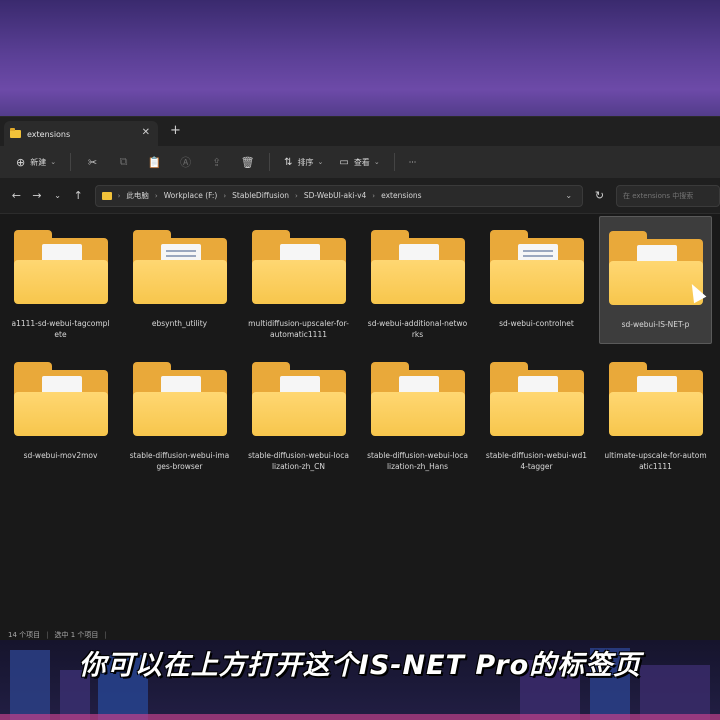 The height and width of the screenshot is (720, 720). I want to click on folder-name-line: rks, so click(417, 334).